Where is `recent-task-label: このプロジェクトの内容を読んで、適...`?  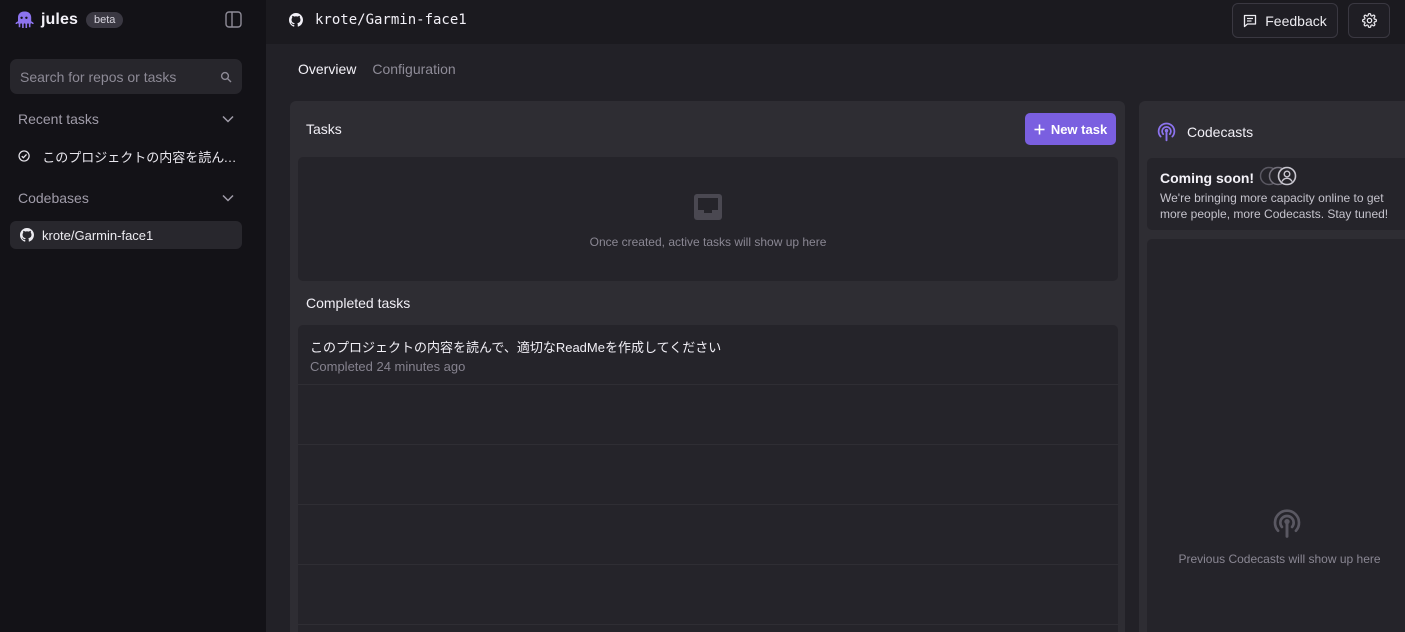
recent-task-label: このプロジェクトの内容を読んで、適... is located at coordinates (142, 157).